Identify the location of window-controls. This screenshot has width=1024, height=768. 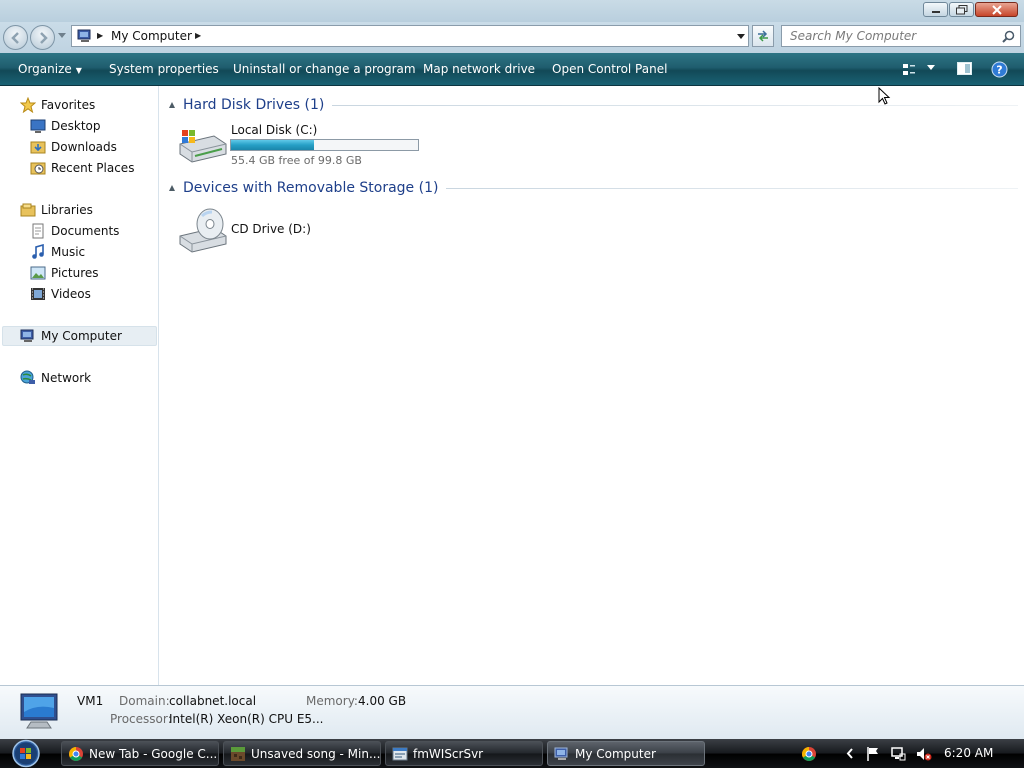
(970, 9).